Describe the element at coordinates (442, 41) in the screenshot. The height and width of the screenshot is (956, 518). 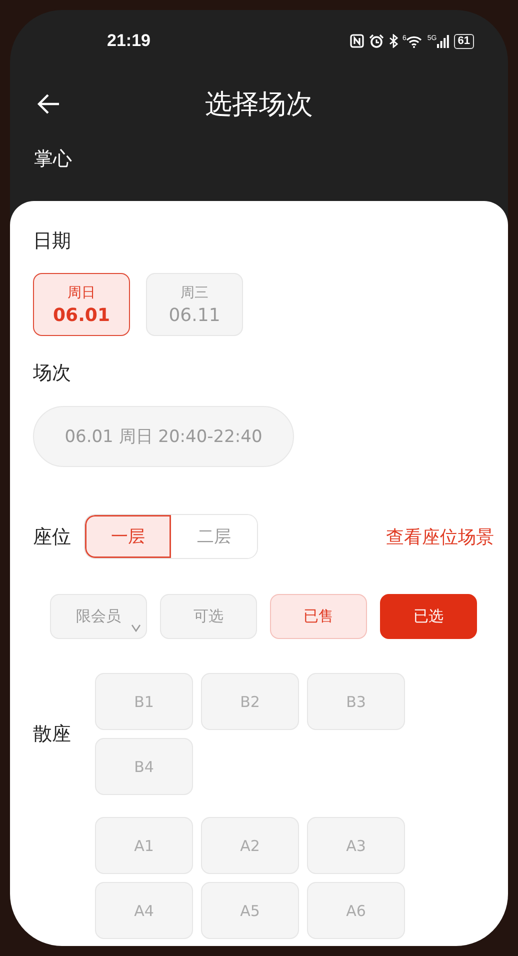
I see `signal-icon` at that location.